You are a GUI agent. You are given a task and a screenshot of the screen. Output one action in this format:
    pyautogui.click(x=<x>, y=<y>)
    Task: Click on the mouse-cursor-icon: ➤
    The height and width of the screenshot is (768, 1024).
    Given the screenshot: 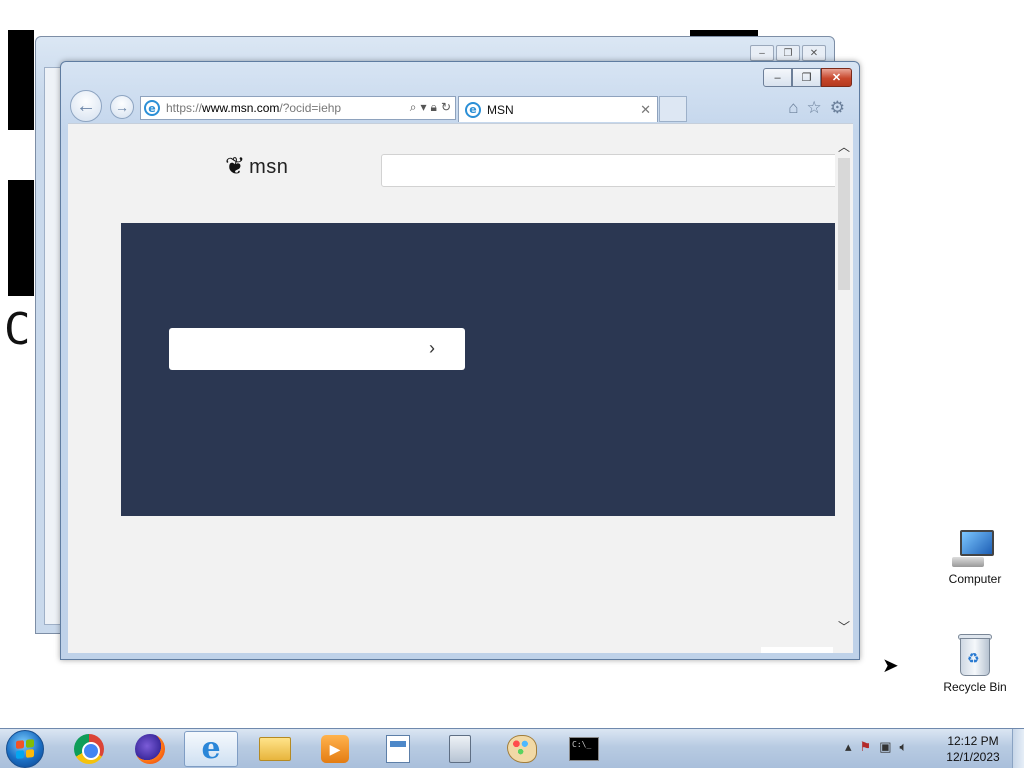 What is the action you would take?
    pyautogui.click(x=890, y=666)
    